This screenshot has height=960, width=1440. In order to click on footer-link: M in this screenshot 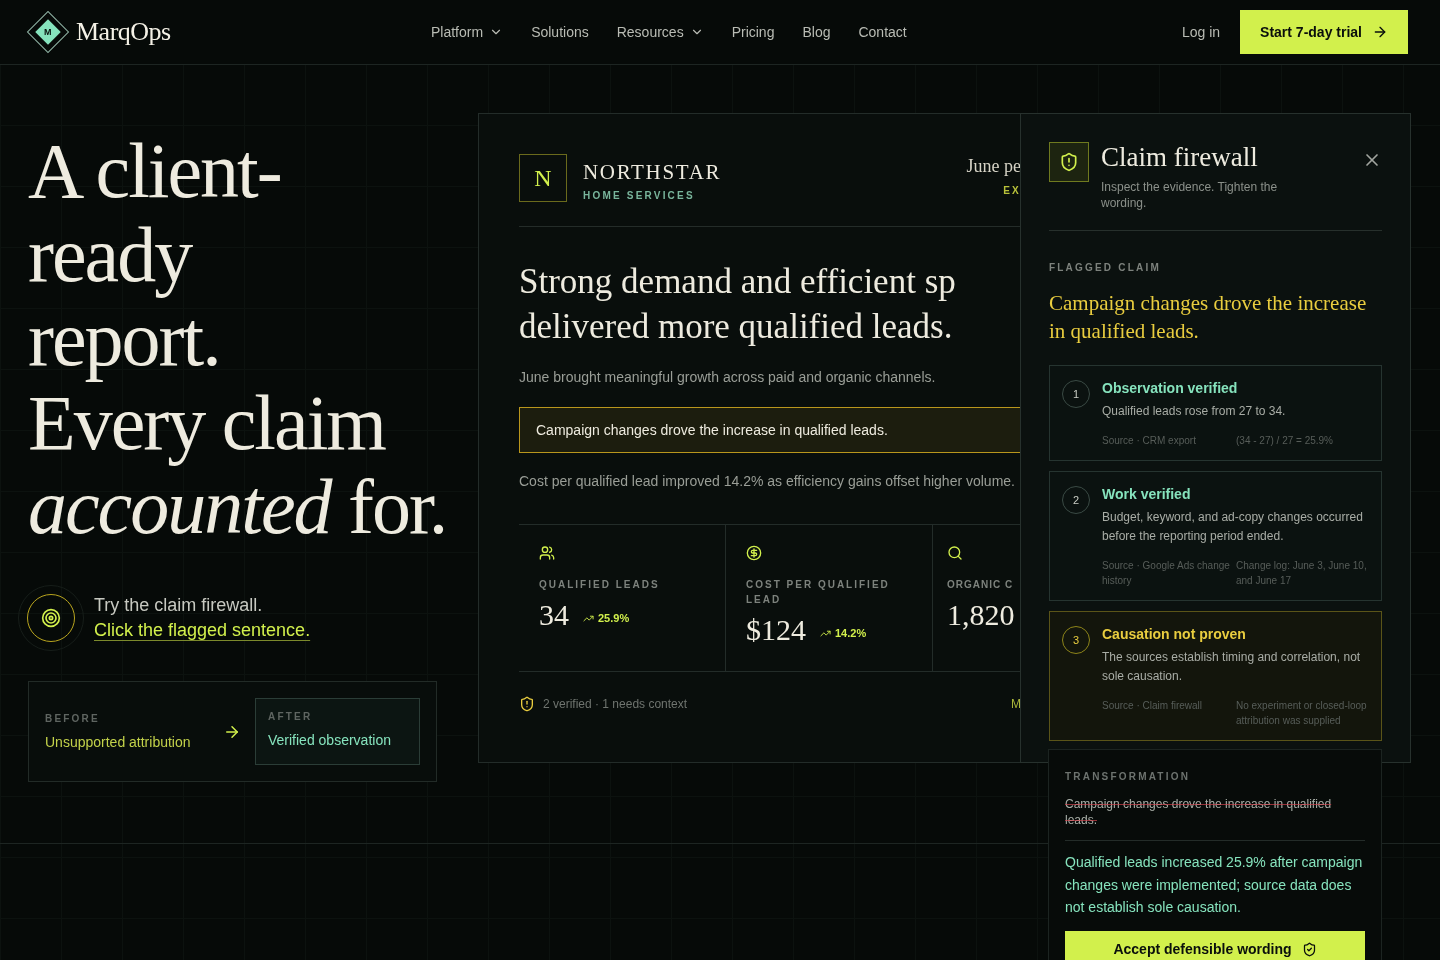, I will do `click(1016, 704)`.